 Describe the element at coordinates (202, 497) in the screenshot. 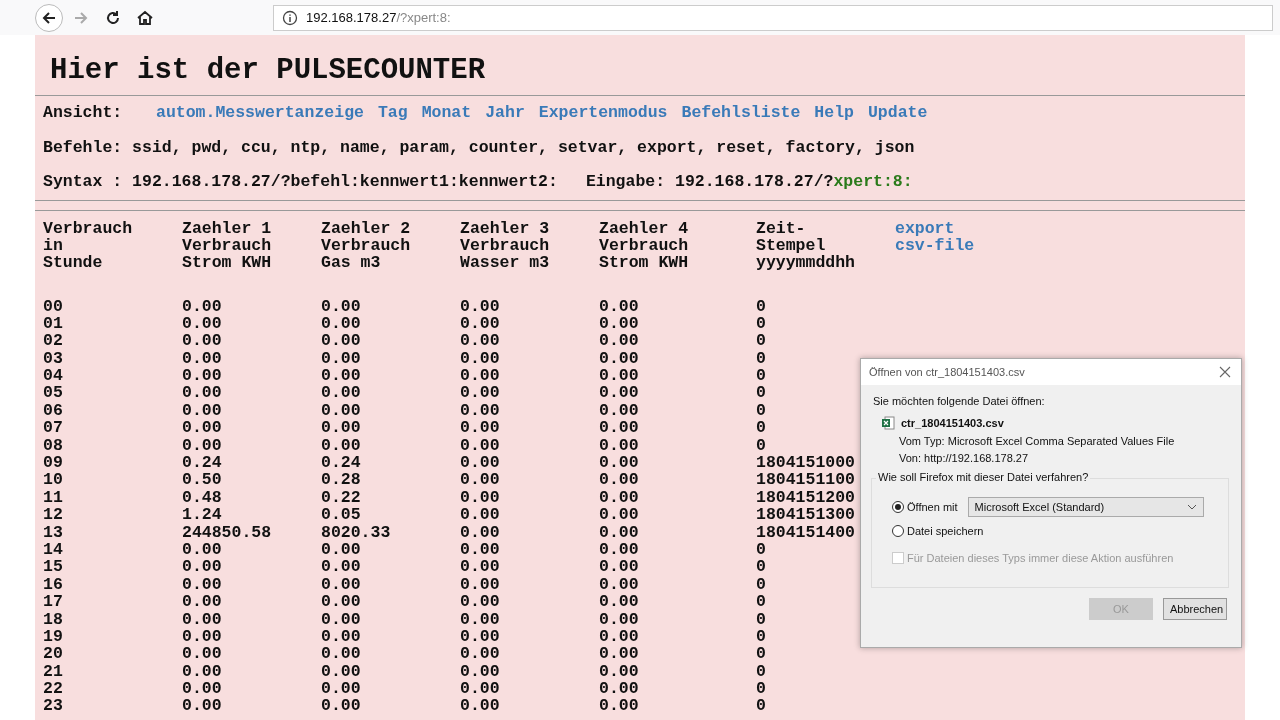

I see `table-cell: 0.48` at that location.